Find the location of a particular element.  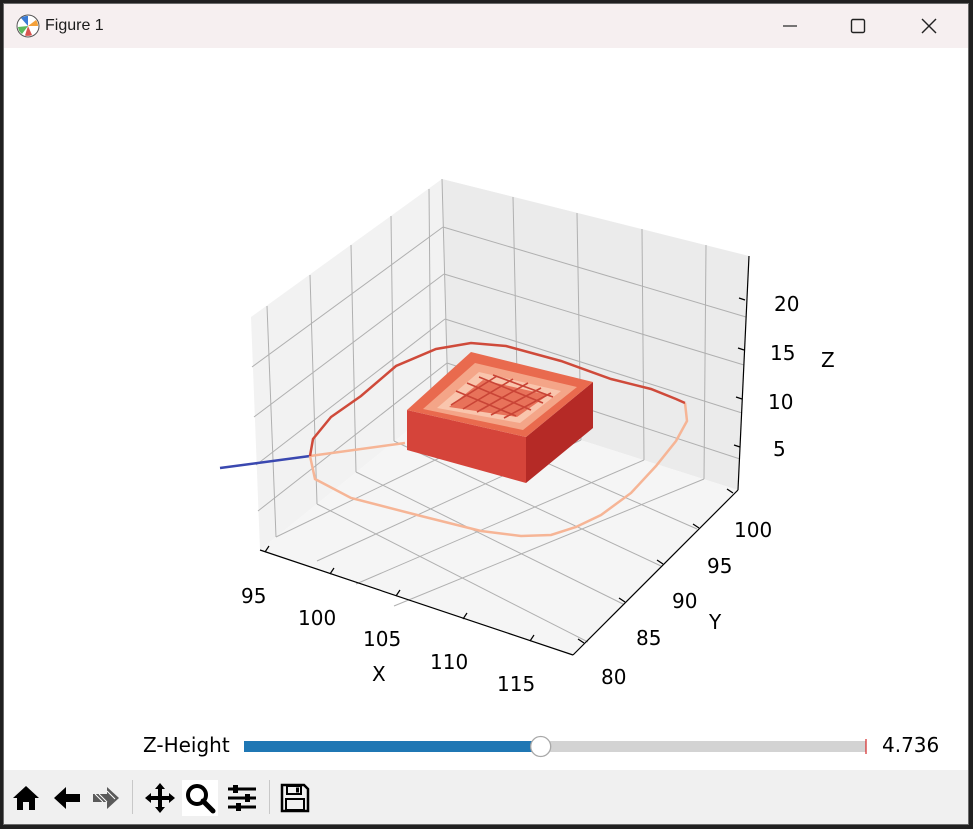

forward-icon is located at coordinates (106, 798).